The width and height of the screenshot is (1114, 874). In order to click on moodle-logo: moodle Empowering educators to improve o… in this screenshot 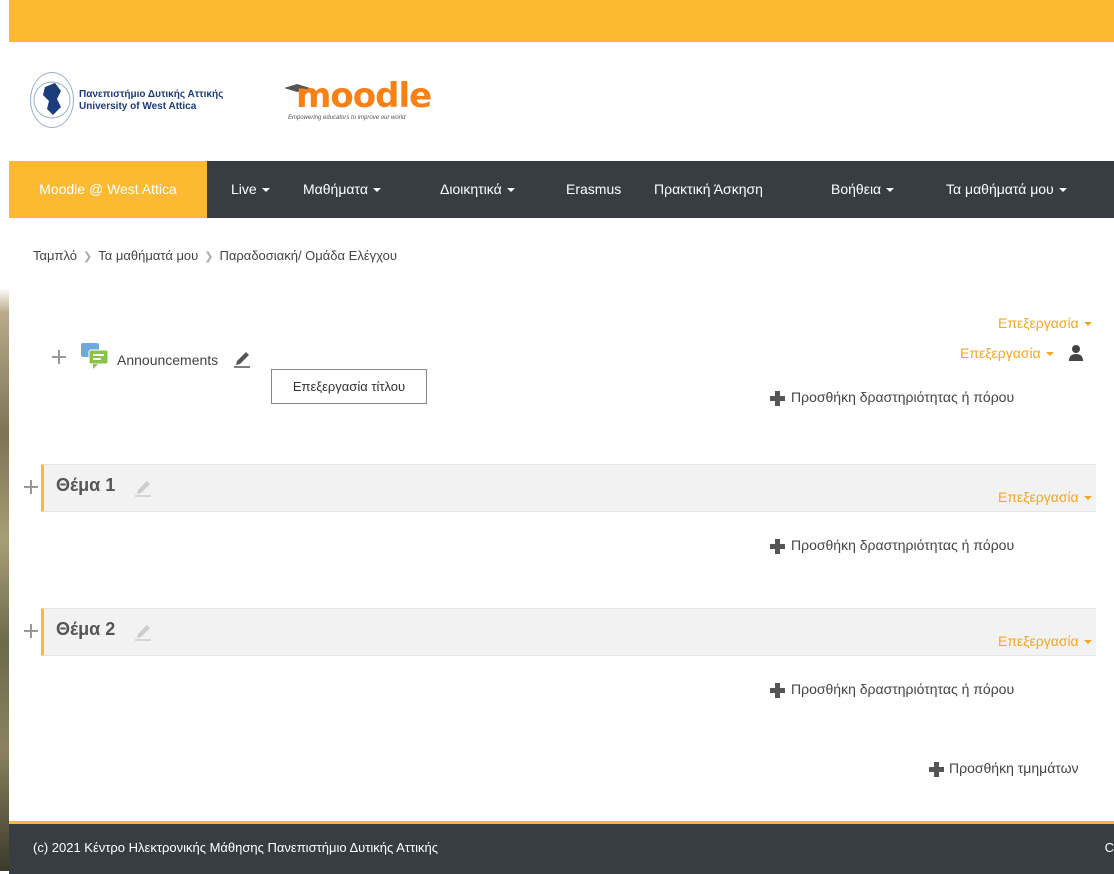, I will do `click(358, 103)`.